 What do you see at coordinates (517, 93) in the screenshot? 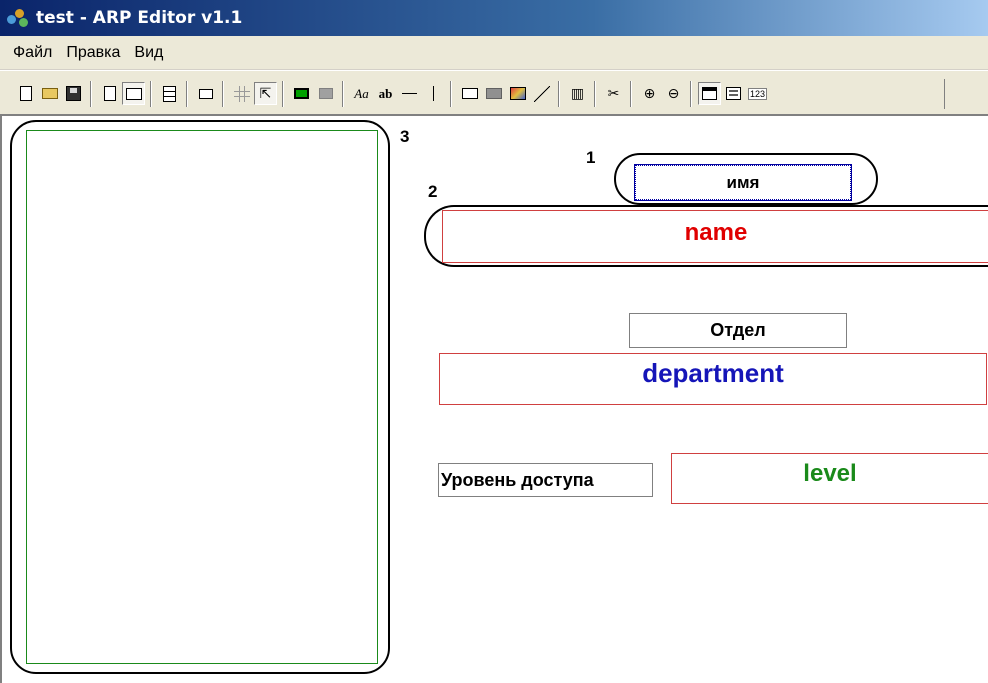
I see `picture-icon` at bounding box center [517, 93].